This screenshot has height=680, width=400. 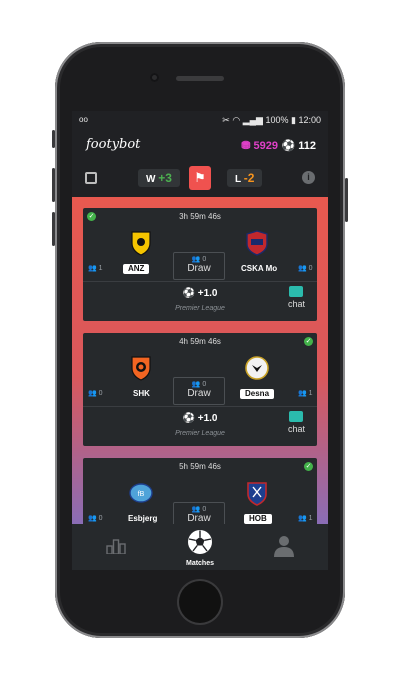 I want to click on match-timer: 4h 59m 46s, so click(x=200, y=341).